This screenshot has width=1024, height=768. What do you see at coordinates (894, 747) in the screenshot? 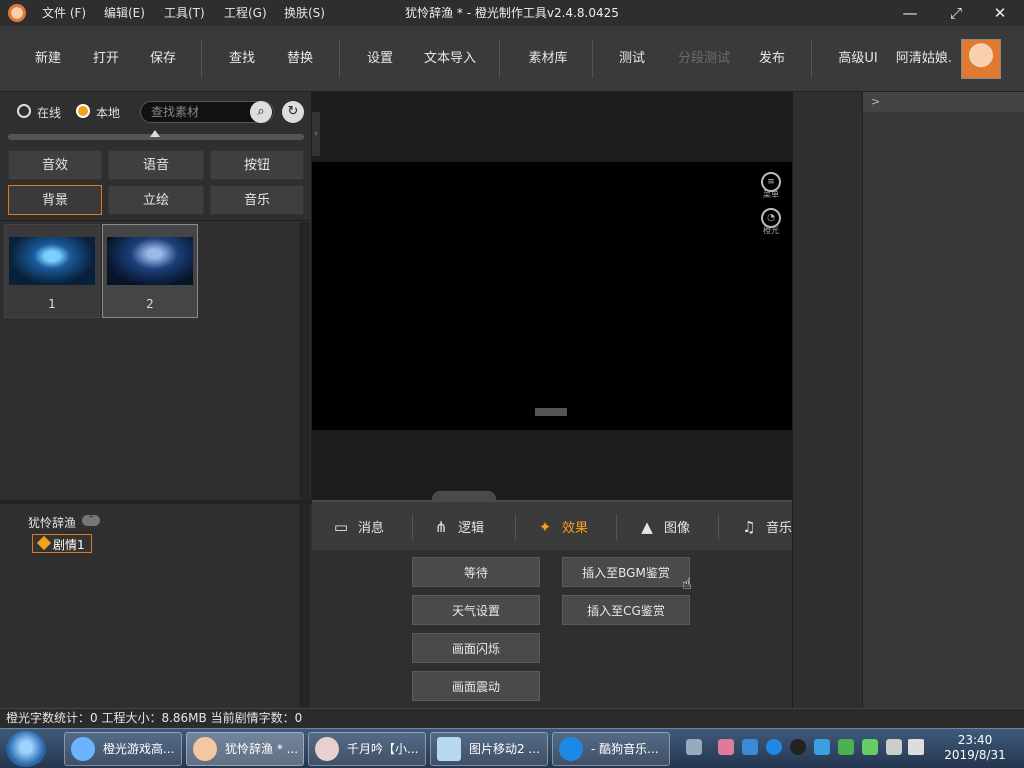
I see `network-icon` at bounding box center [894, 747].